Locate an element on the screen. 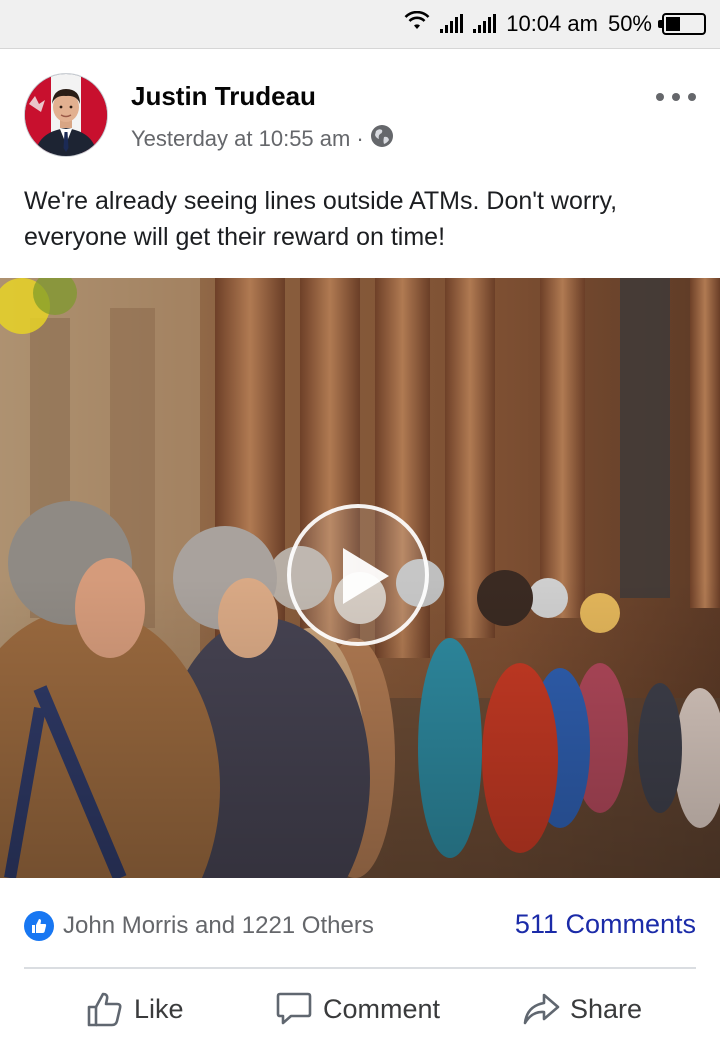 This screenshot has height=1048, width=720. share-label: Share is located at coordinates (606, 1008).